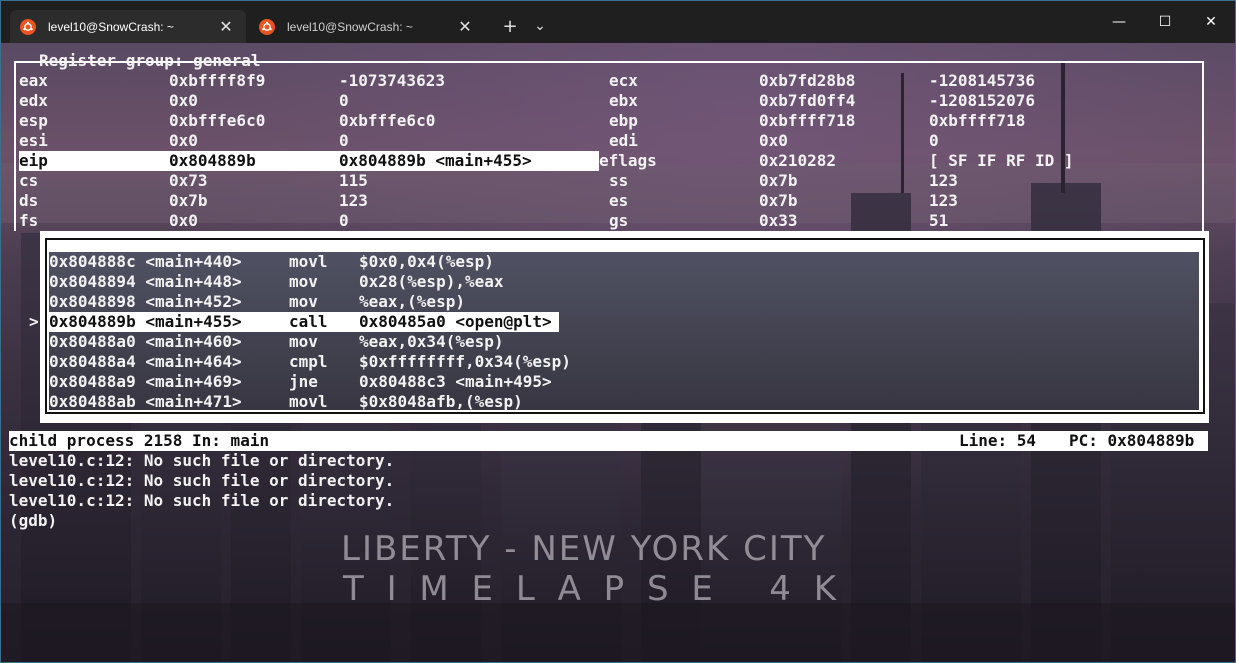 The height and width of the screenshot is (663, 1236). What do you see at coordinates (145, 321) in the screenshot?
I see `asm-addr: 0x804889b <main+455>` at bounding box center [145, 321].